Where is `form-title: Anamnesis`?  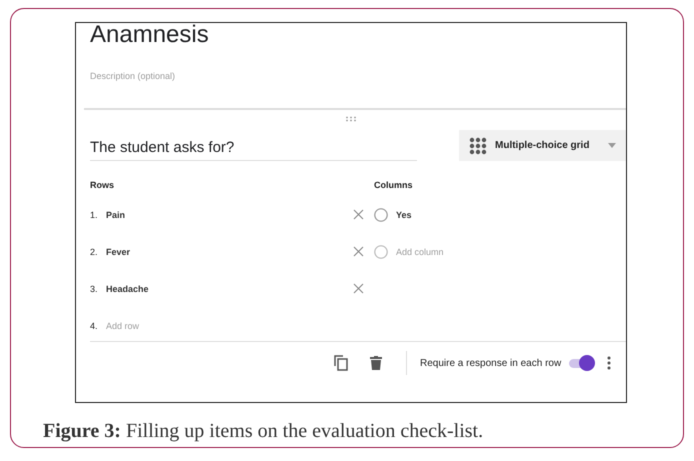 form-title: Anamnesis is located at coordinates (149, 35).